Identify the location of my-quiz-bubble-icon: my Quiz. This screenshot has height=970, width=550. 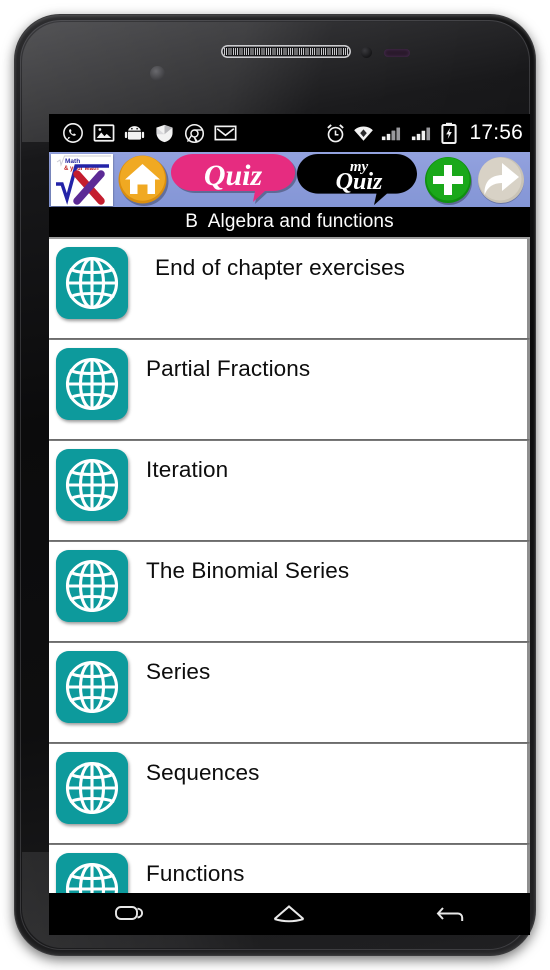
(357, 179).